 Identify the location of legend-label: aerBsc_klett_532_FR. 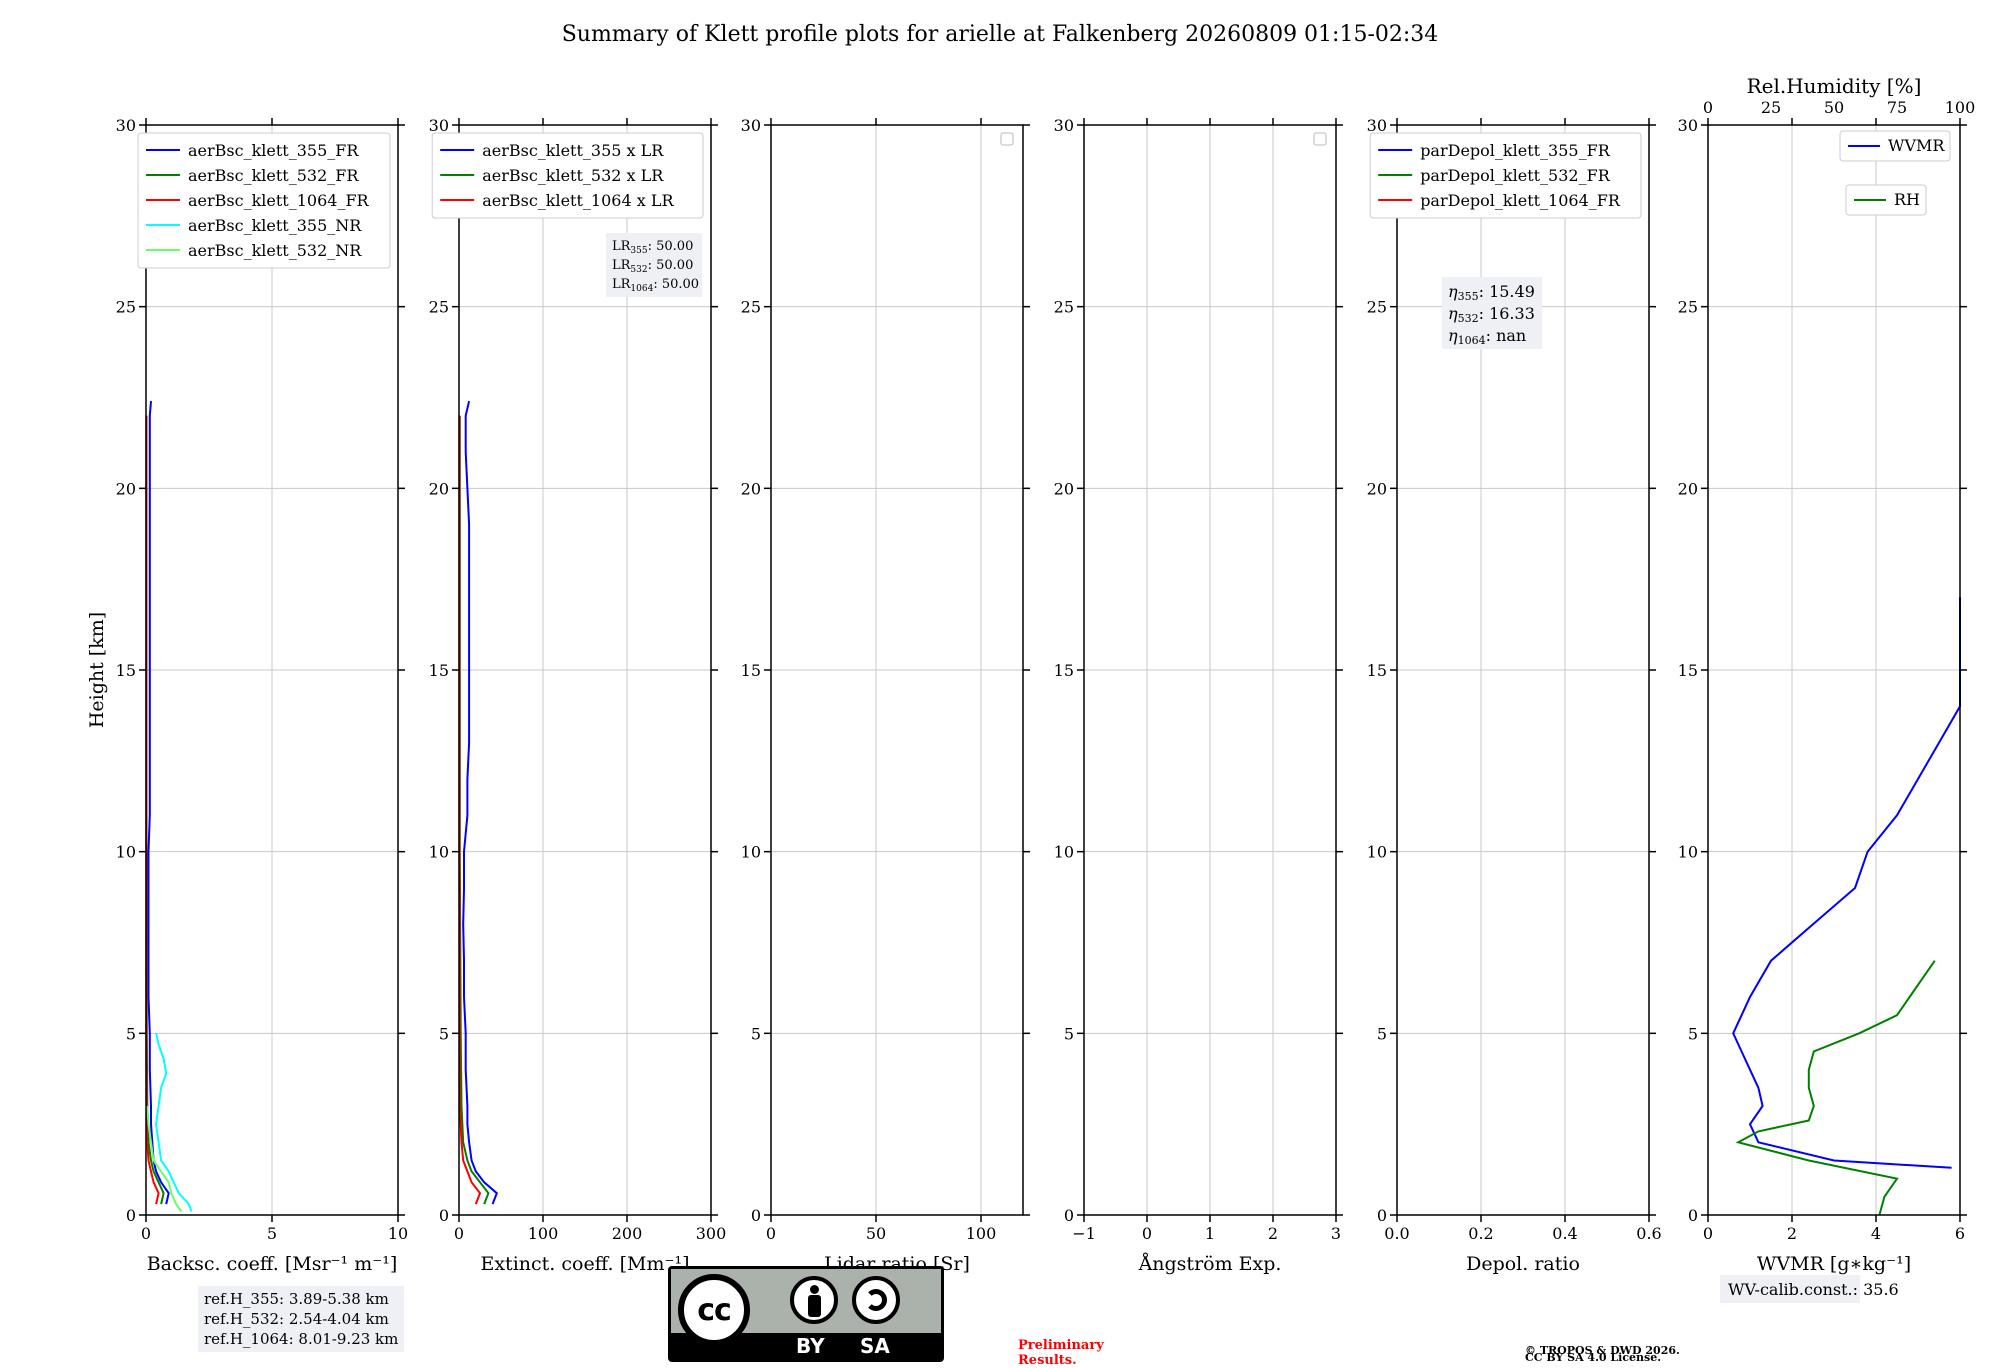
(273, 175).